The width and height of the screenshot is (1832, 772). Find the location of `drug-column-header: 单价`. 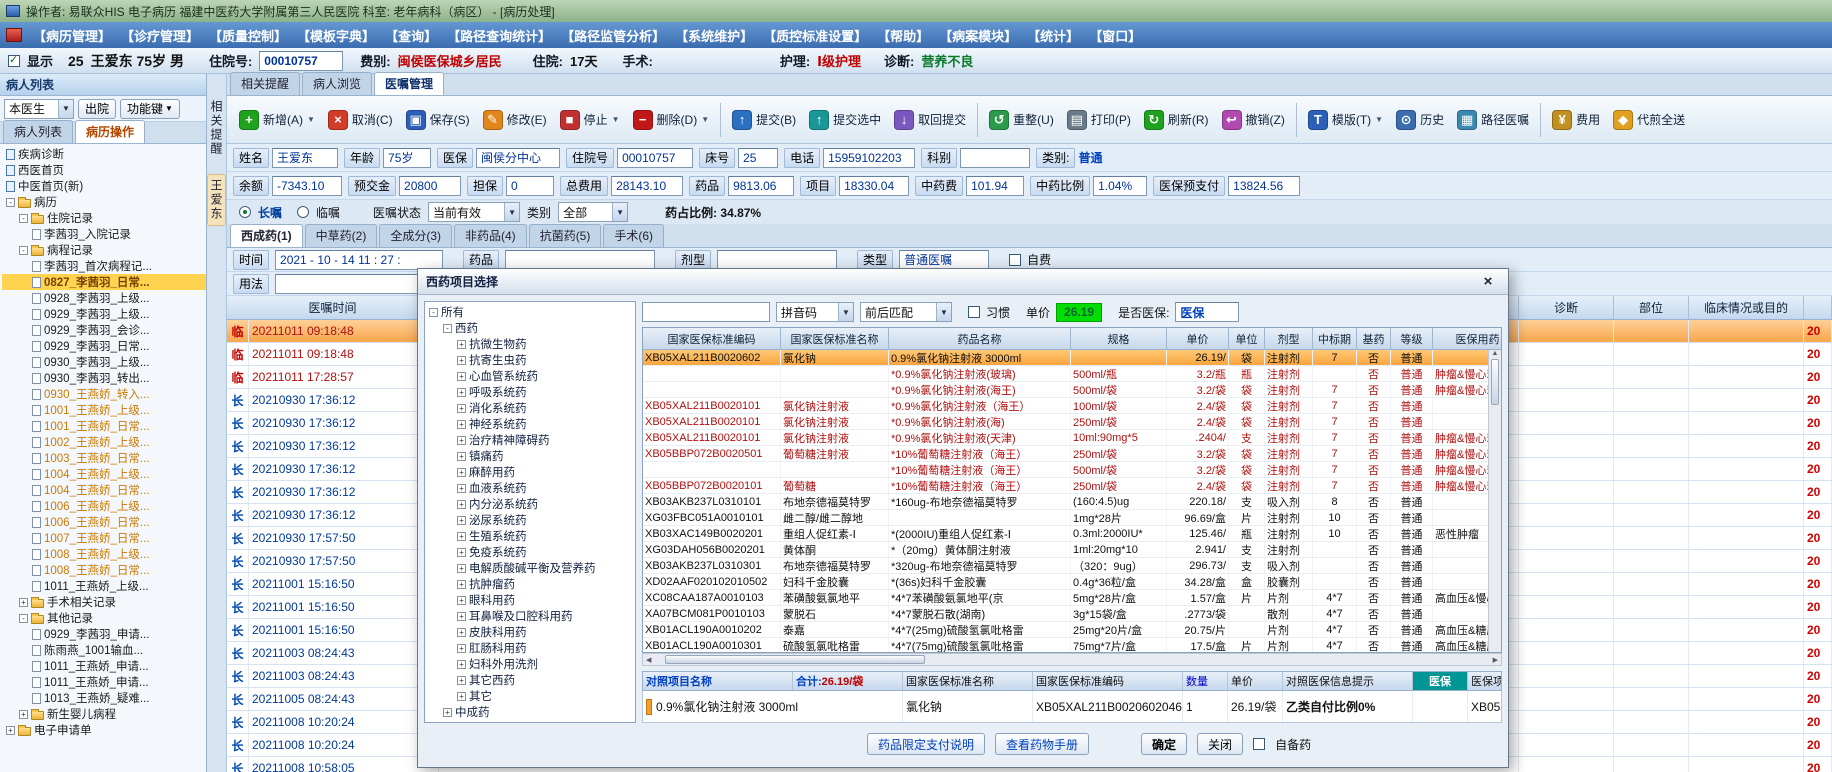

drug-column-header: 单价 is located at coordinates (1198, 338).